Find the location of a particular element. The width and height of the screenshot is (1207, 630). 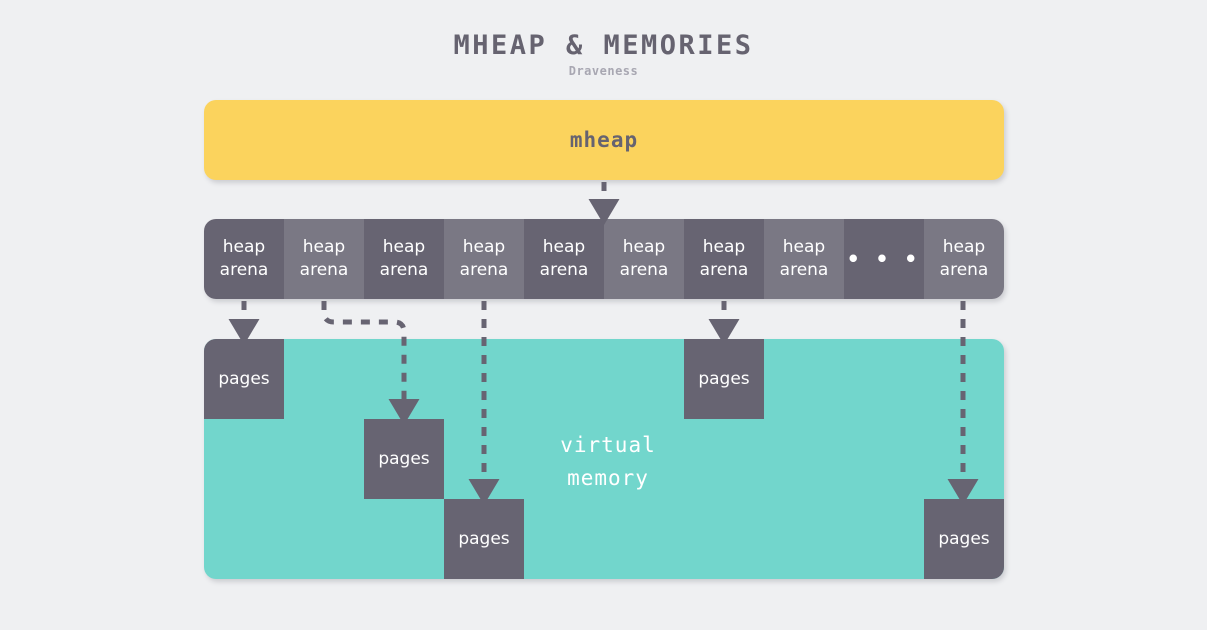

mheap-label: mheap is located at coordinates (604, 140).